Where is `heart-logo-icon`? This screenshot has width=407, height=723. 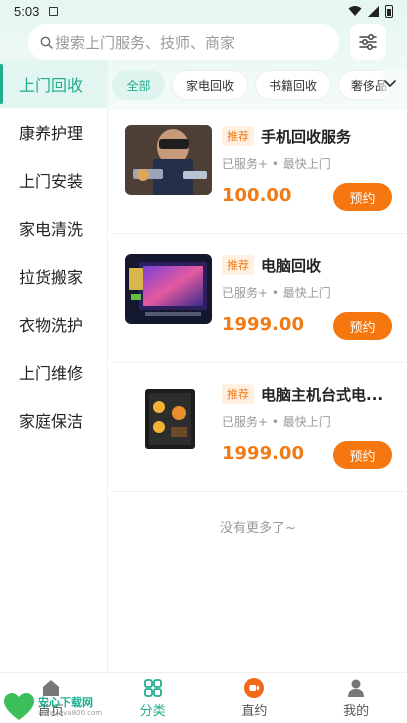 heart-logo-icon is located at coordinates (19, 706).